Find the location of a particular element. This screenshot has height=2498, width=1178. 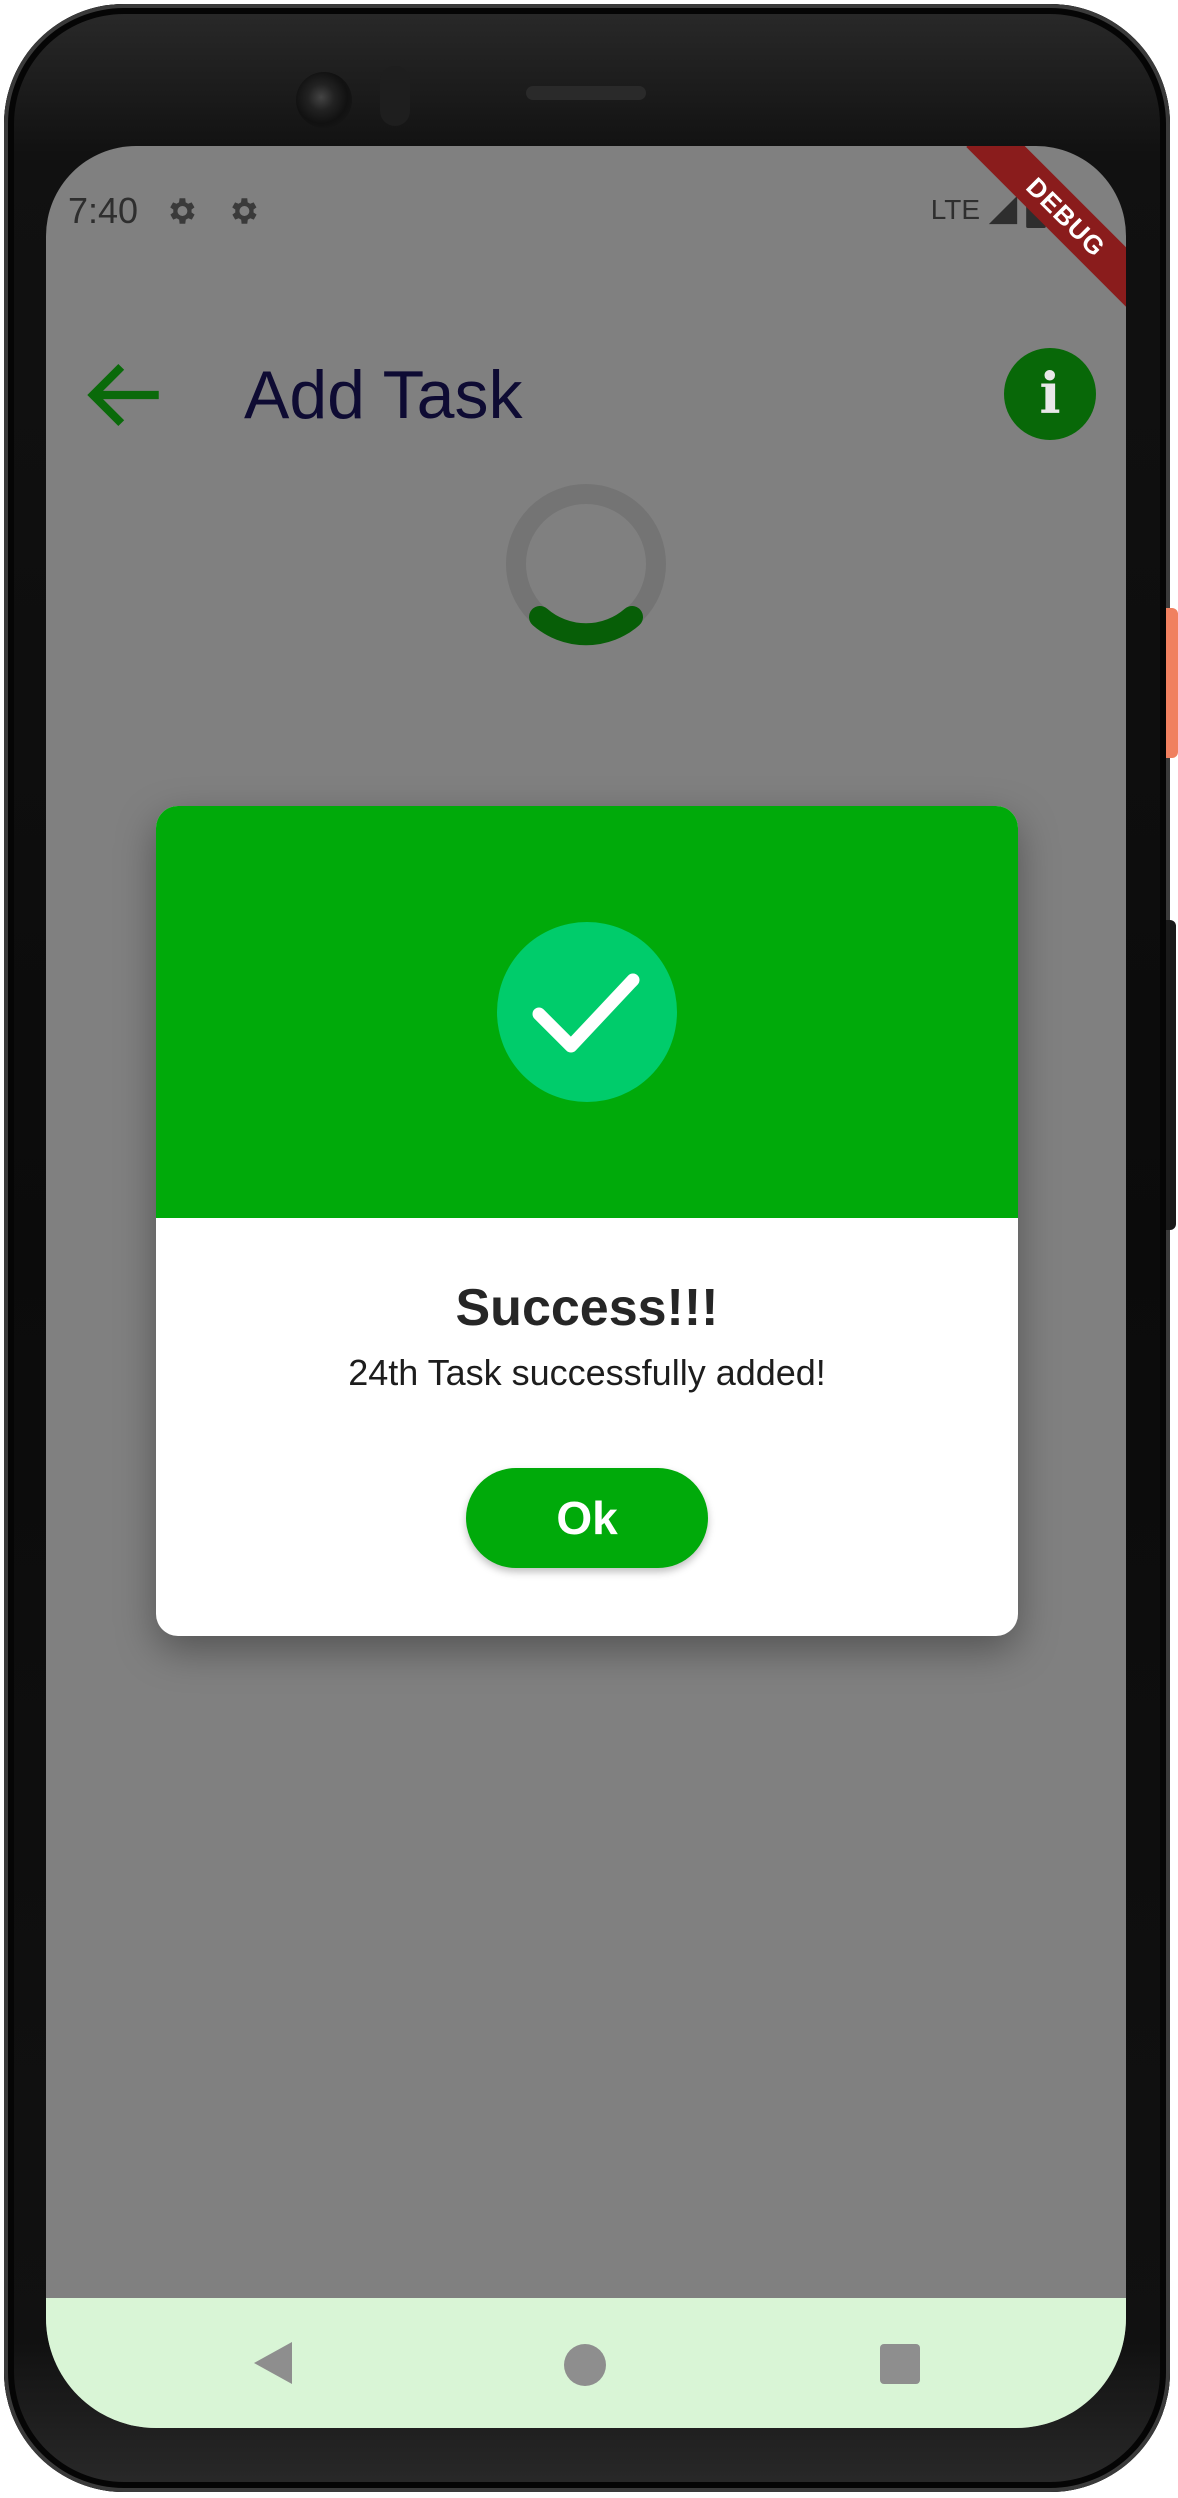

ok-button: Ok is located at coordinates (587, 1518).